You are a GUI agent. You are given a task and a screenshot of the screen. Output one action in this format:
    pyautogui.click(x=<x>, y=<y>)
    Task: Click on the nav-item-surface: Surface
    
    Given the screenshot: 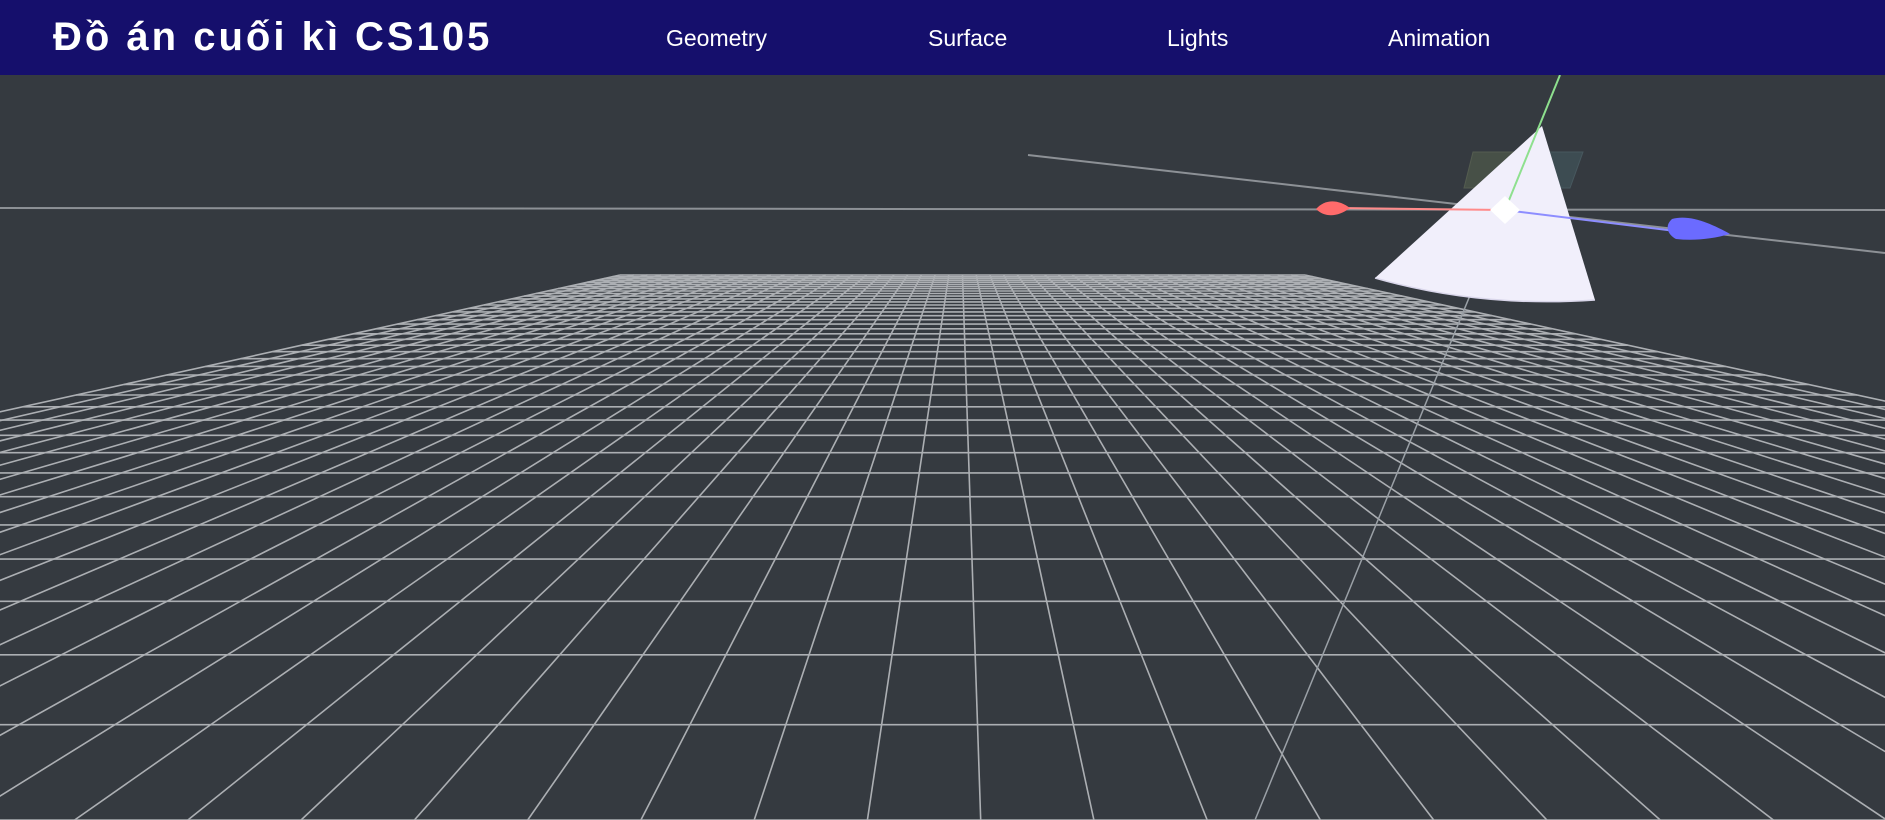 What is the action you would take?
    pyautogui.click(x=967, y=38)
    